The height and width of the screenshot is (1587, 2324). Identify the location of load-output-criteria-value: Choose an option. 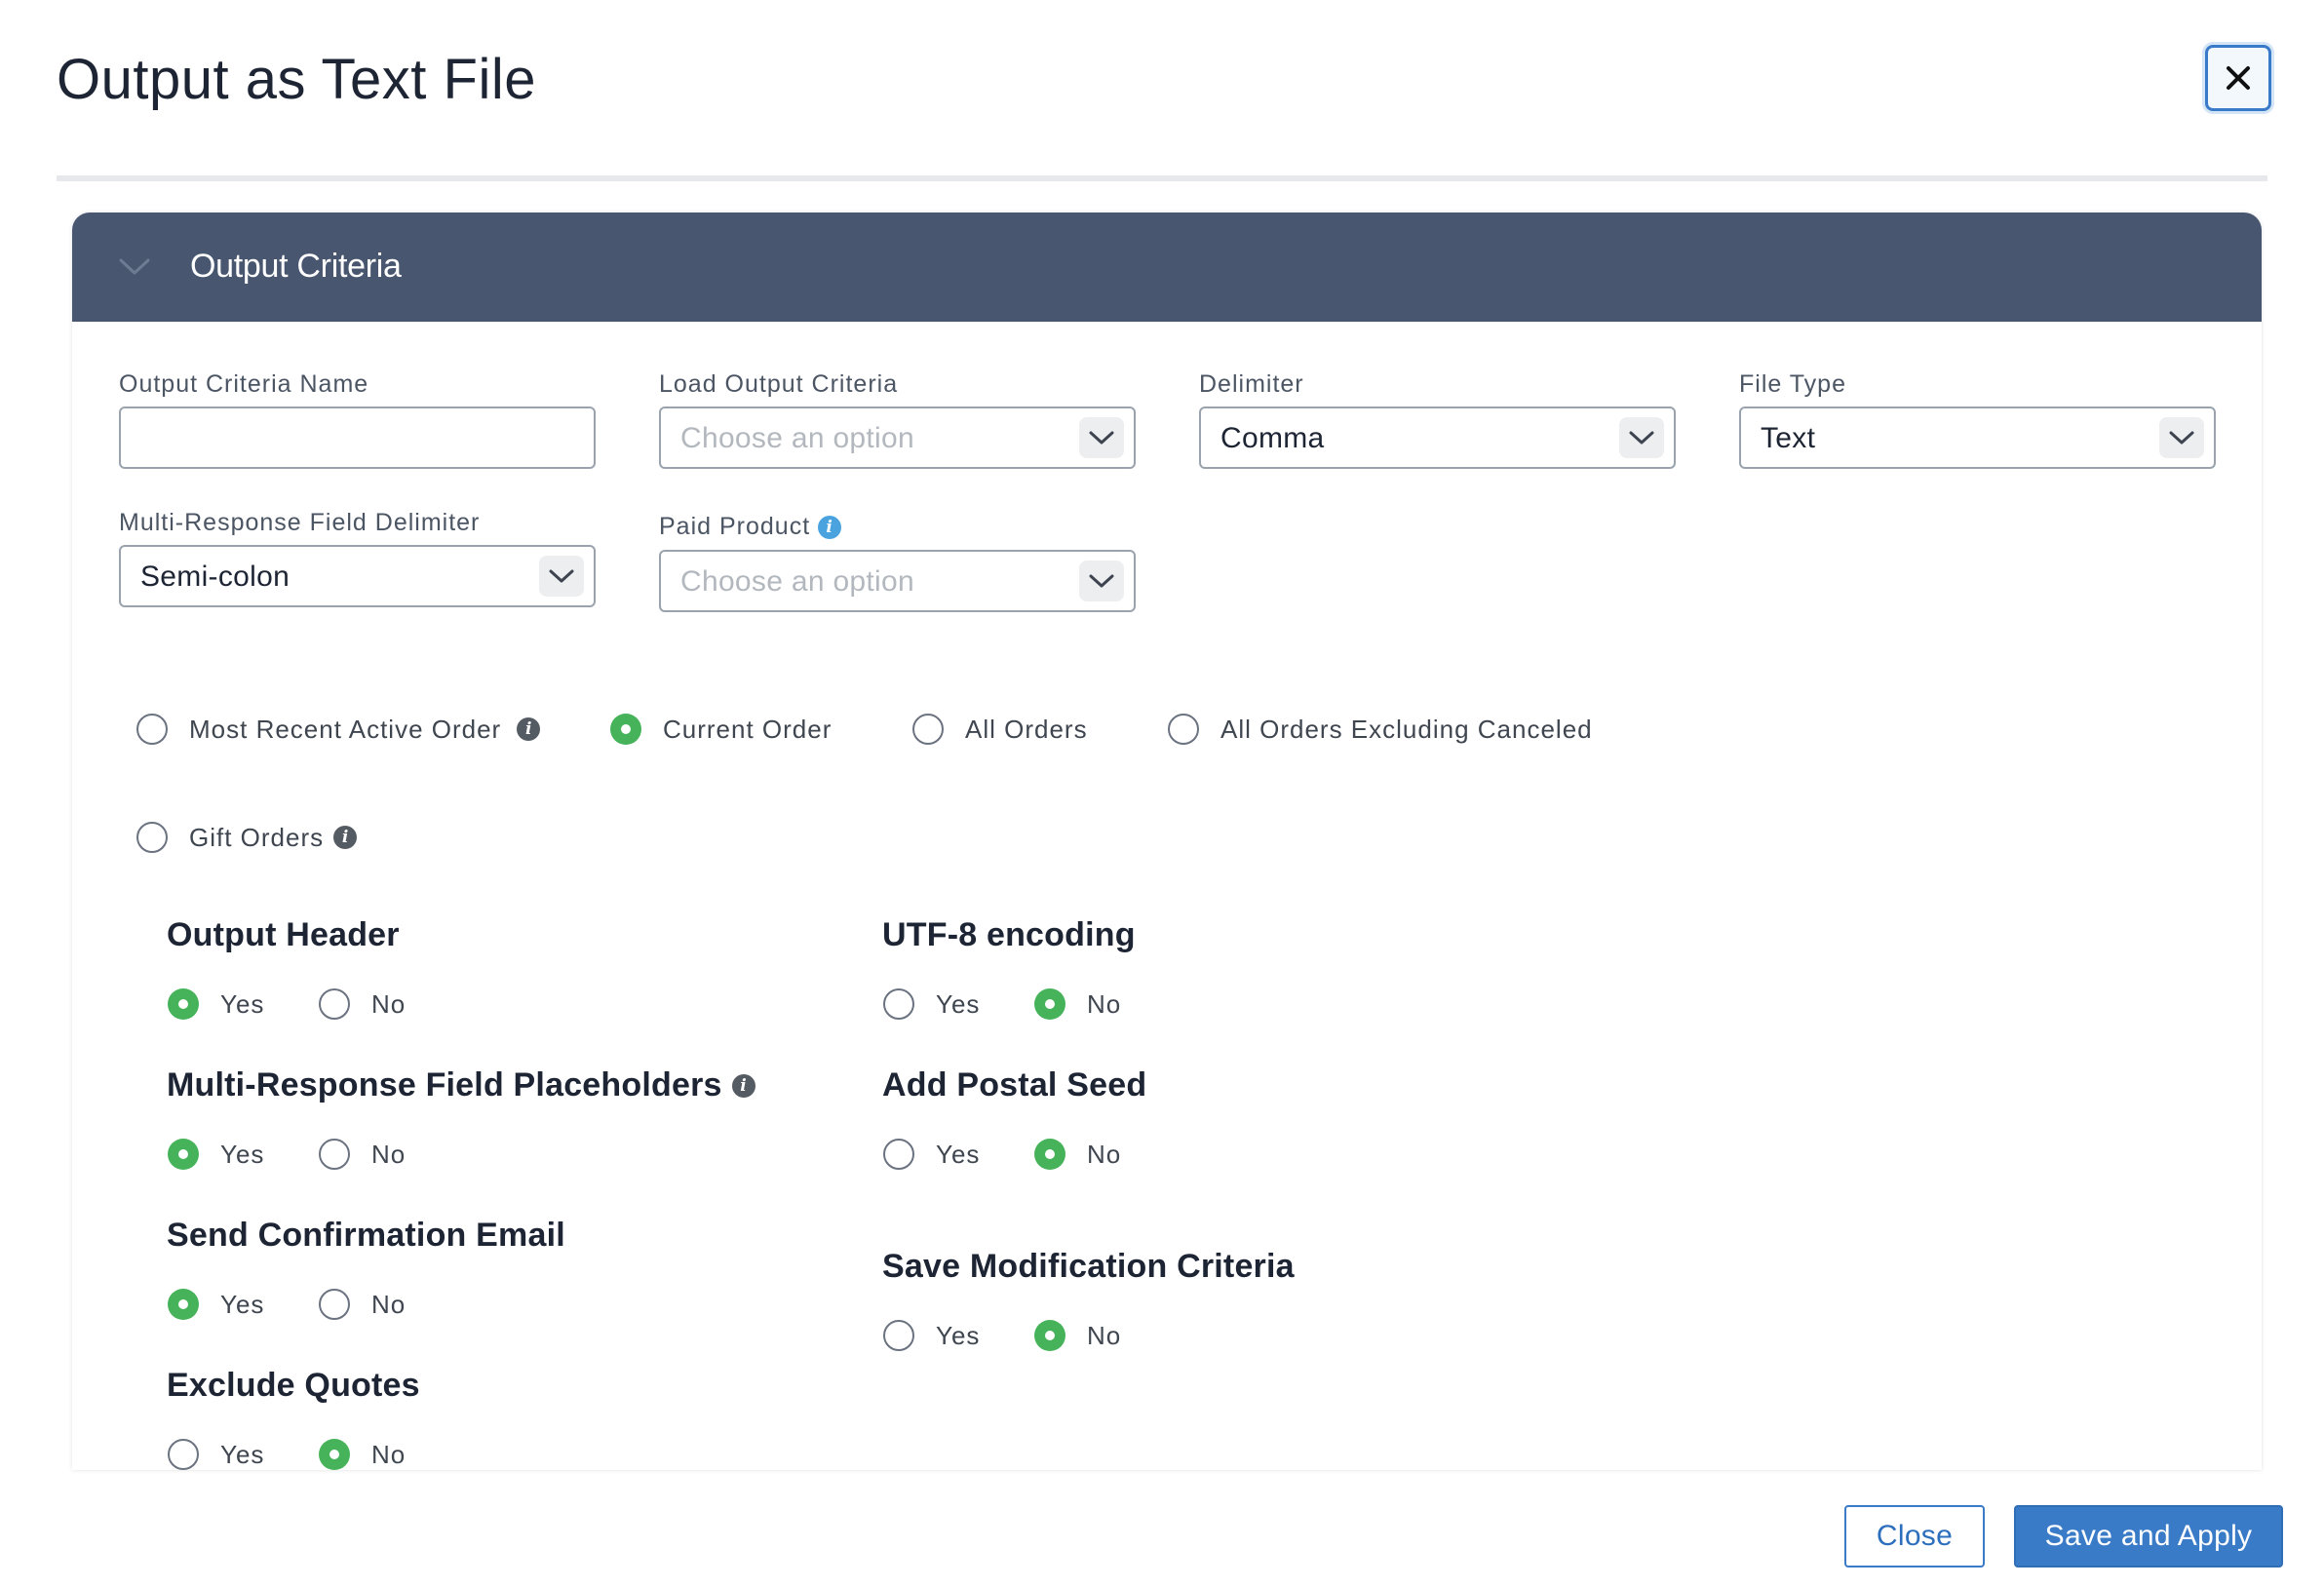
(797, 438).